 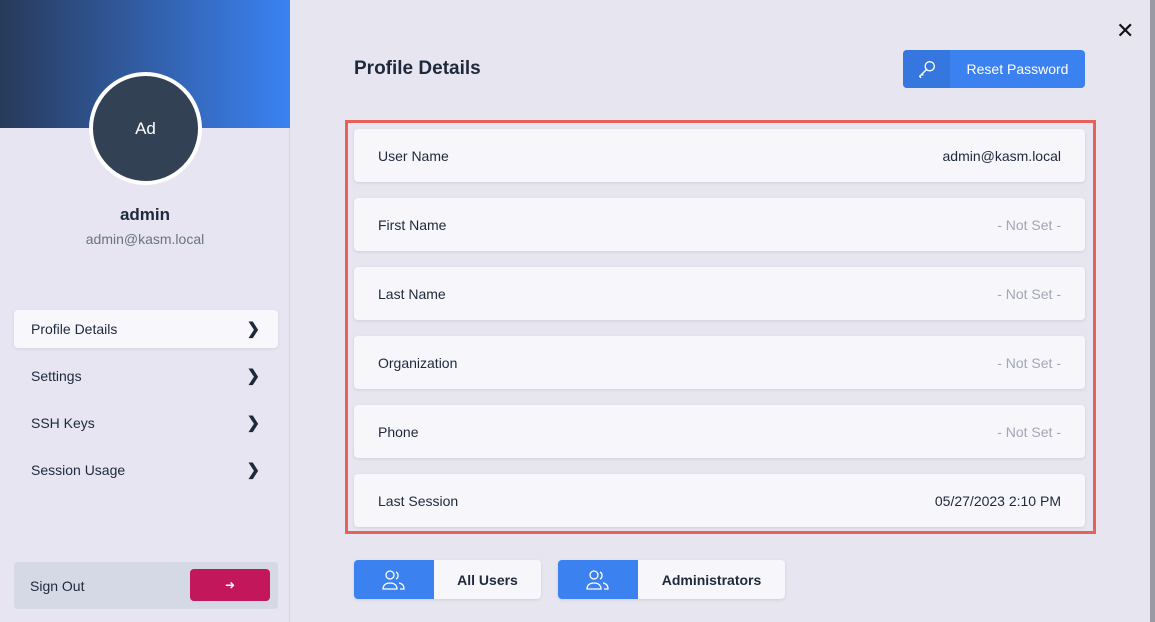 I want to click on field-row-first-name: First Name - Not Set -, so click(x=719, y=224).